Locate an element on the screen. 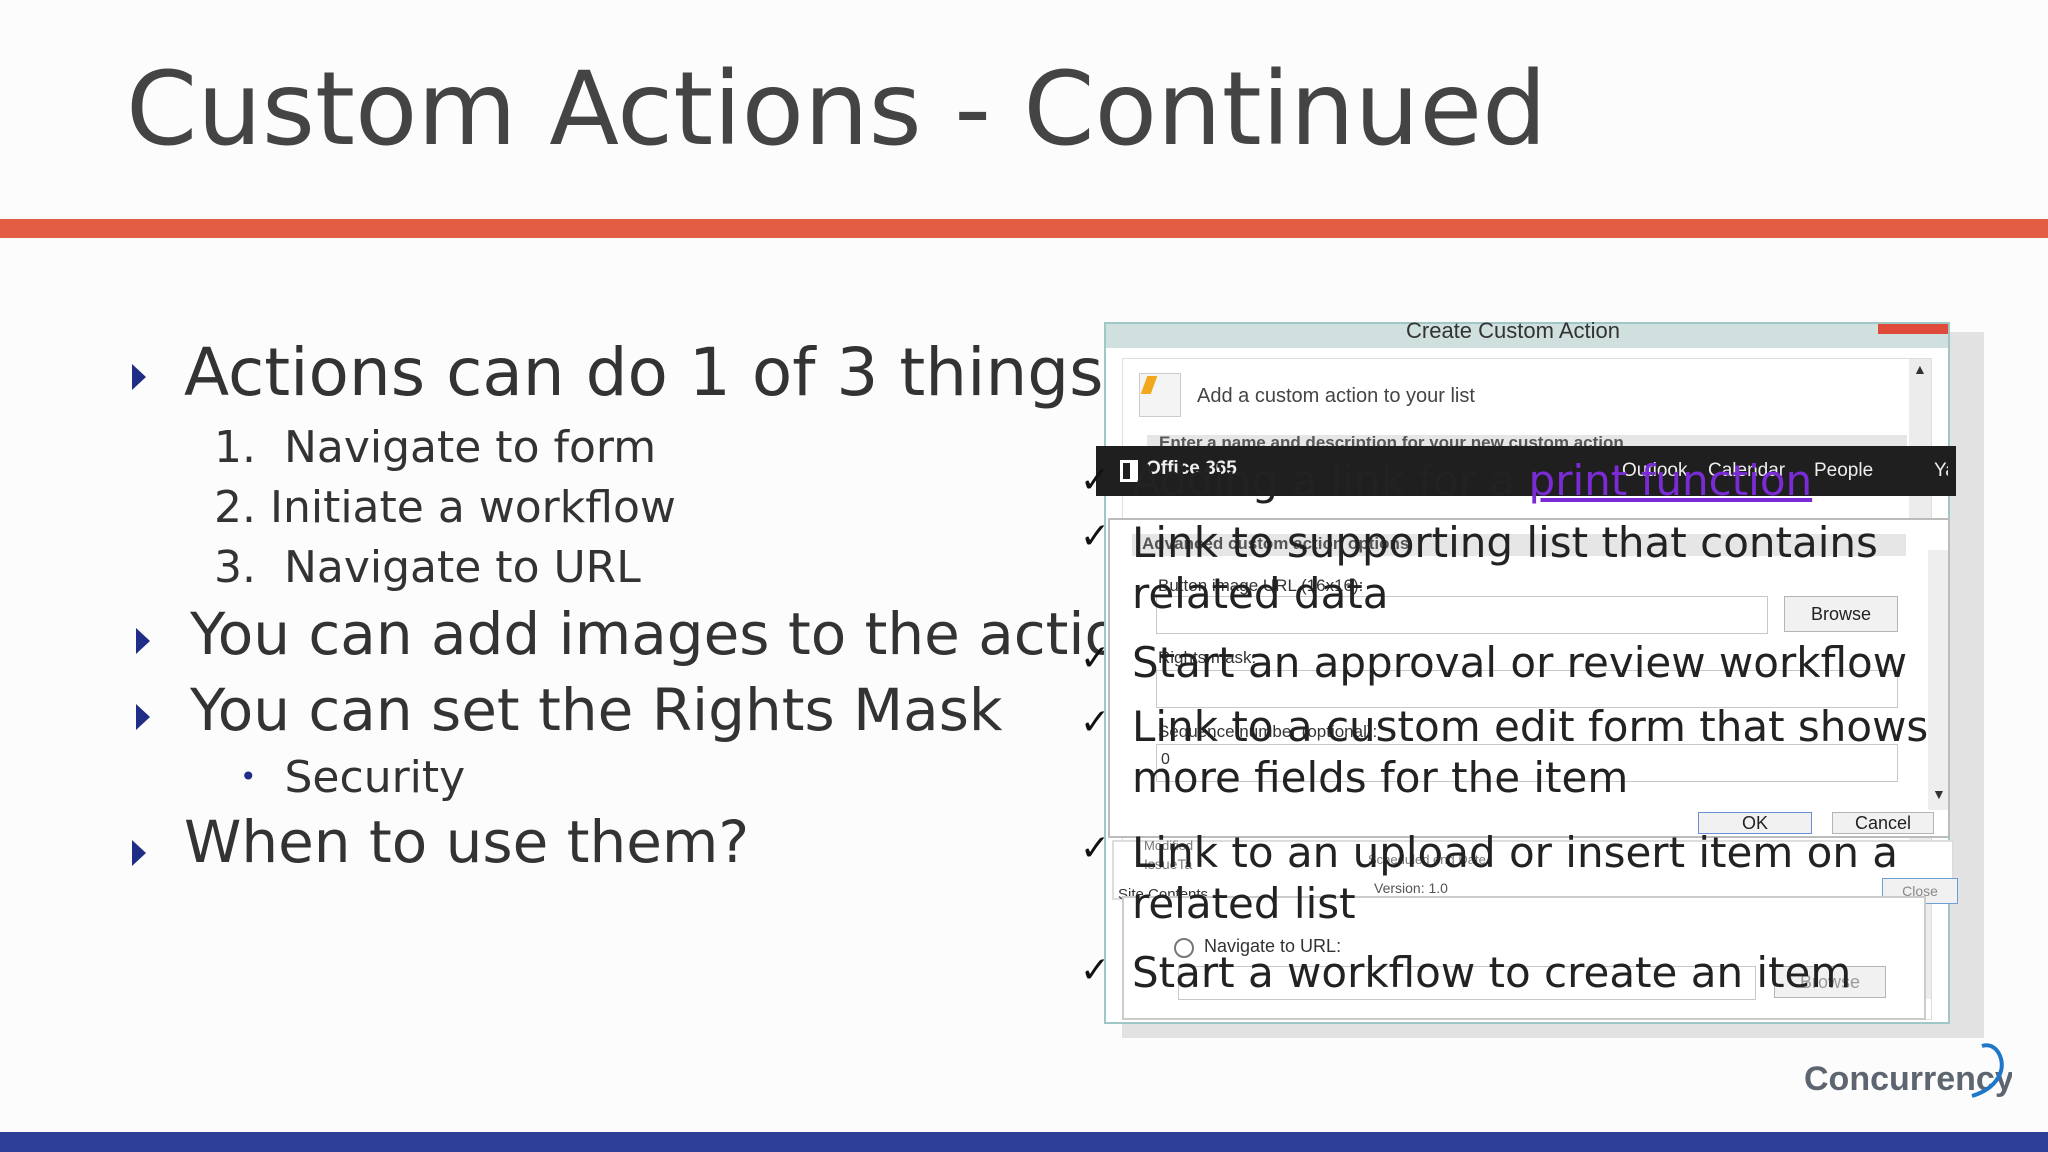 The image size is (2048, 1152). lightning-icon is located at coordinates (1149, 385).